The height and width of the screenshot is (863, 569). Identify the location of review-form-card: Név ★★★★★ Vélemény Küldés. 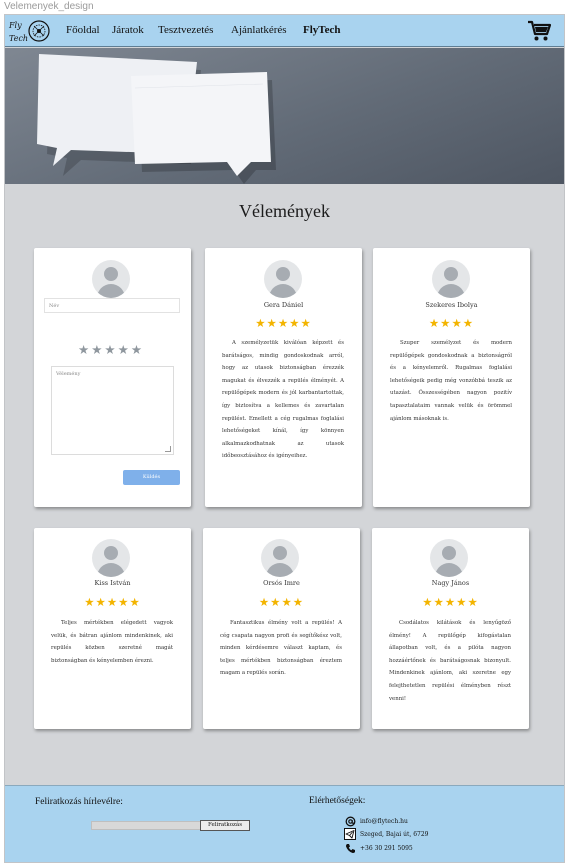
(112, 377).